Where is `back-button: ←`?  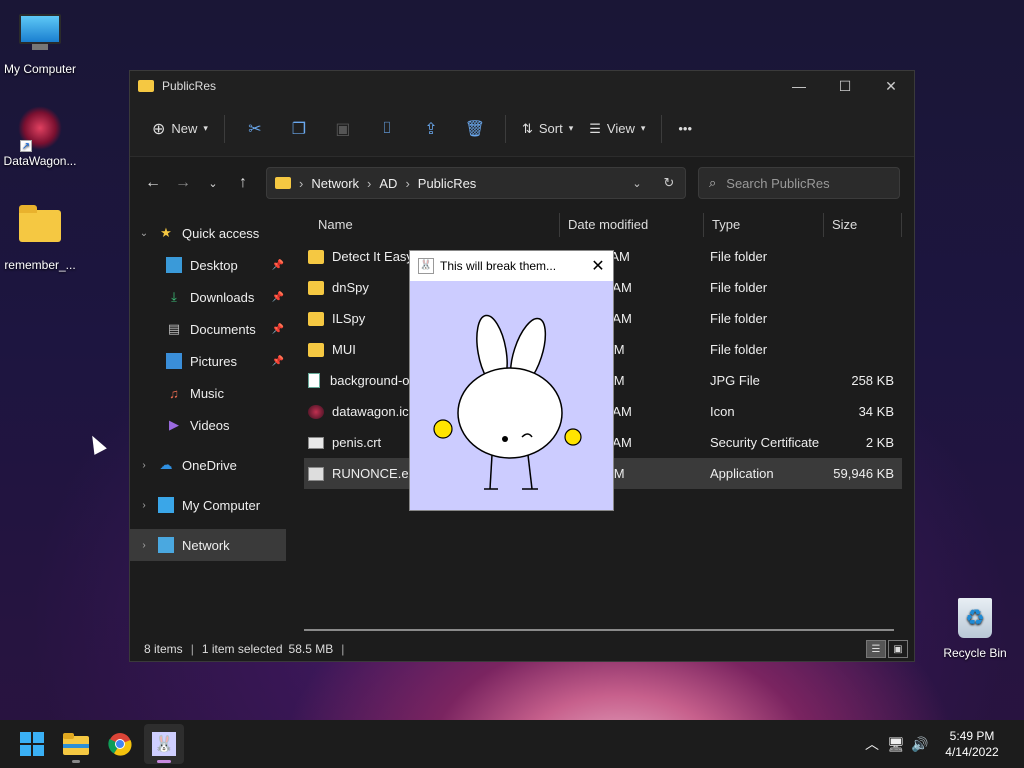 back-button: ← is located at coordinates (153, 183).